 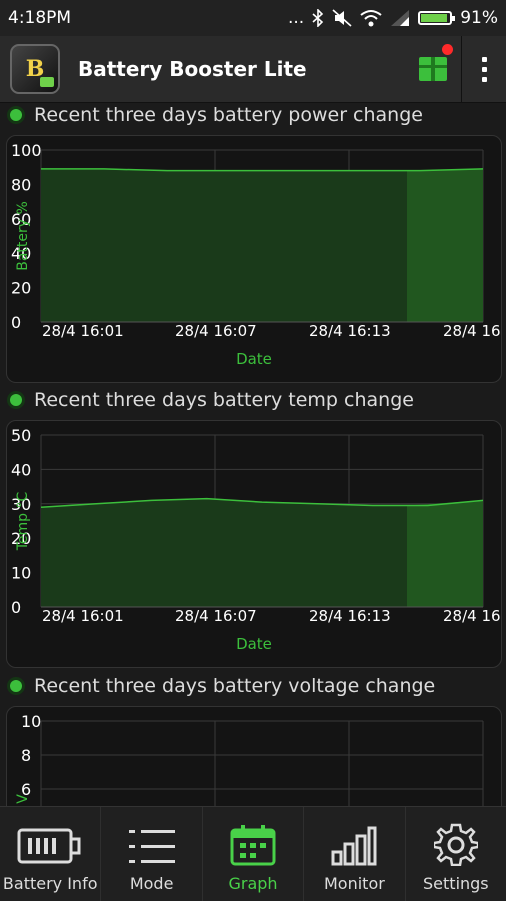 What do you see at coordinates (447, 49) in the screenshot?
I see `notification-badge` at bounding box center [447, 49].